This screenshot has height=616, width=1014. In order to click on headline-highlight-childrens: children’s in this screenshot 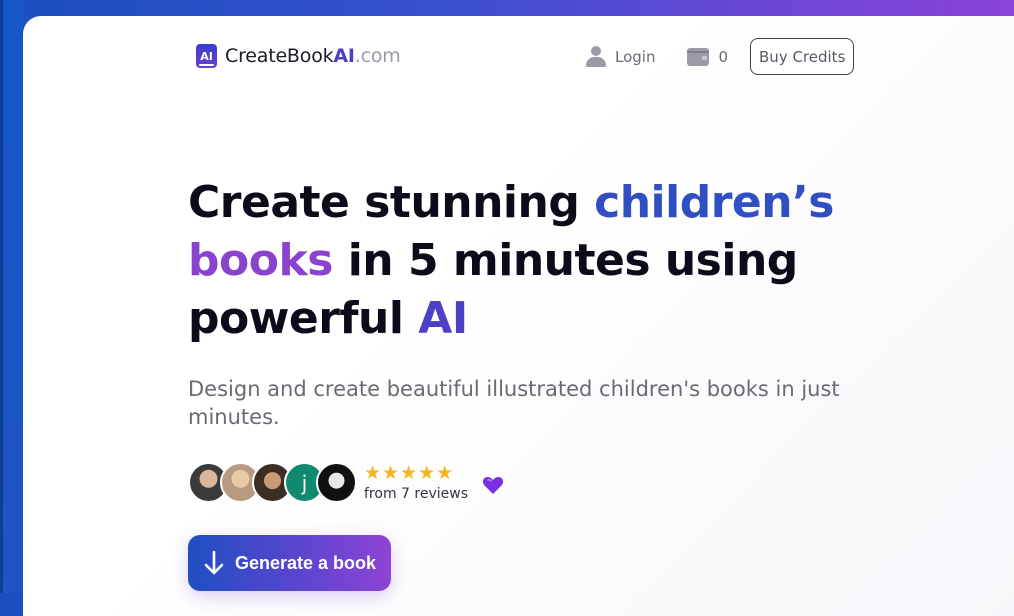, I will do `click(714, 202)`.